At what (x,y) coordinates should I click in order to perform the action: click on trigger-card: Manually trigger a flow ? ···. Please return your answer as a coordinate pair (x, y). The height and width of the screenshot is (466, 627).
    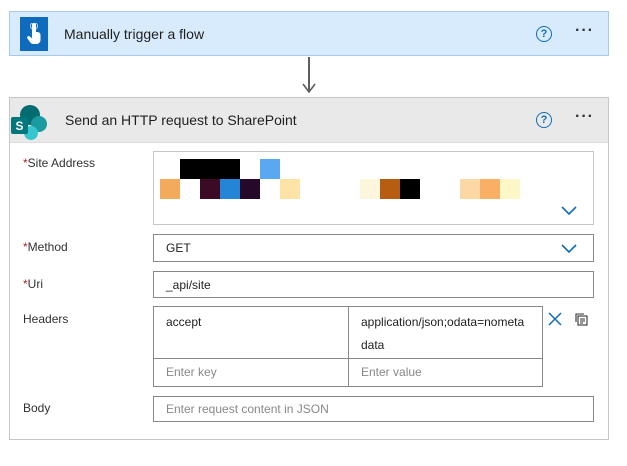
    Looking at the image, I should click on (309, 33).